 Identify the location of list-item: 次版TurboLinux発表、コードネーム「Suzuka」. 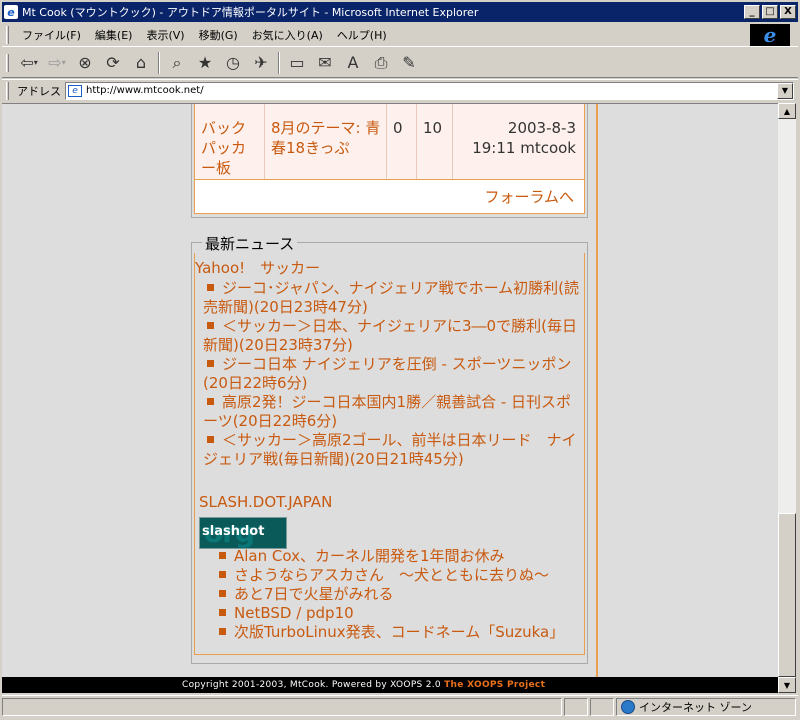
(398, 632).